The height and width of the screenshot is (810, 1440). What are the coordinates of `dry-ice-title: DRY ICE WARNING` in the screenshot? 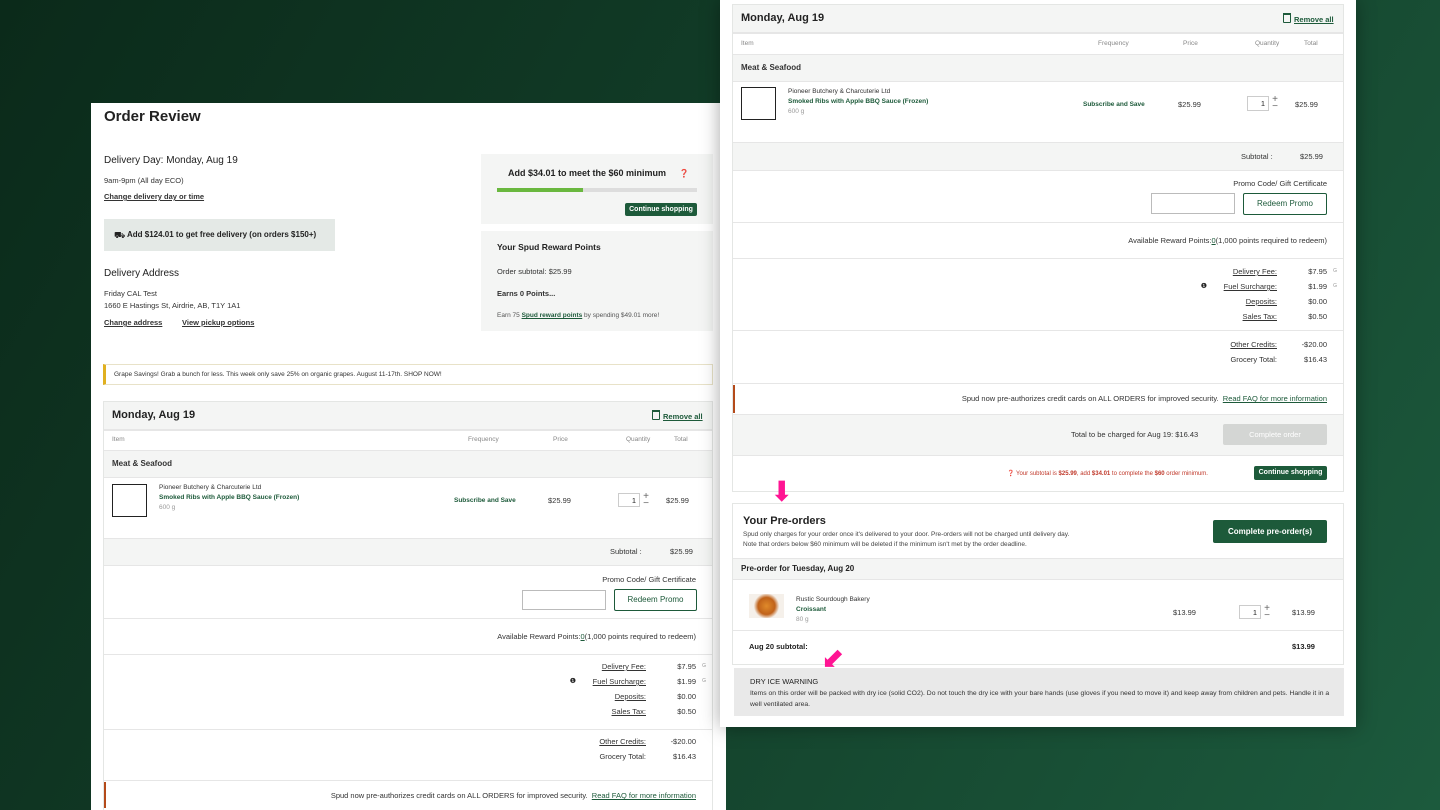 It's located at (784, 681).